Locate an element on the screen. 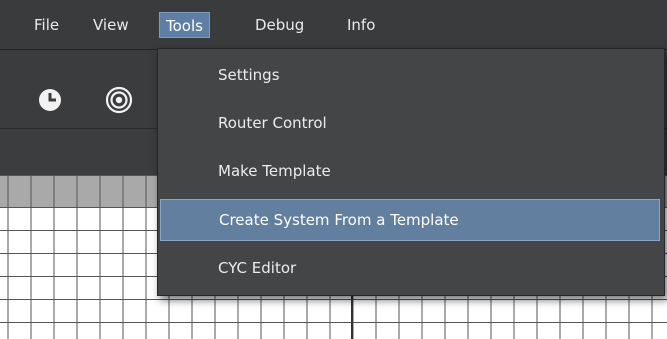 This screenshot has height=339, width=667. menu-item-create-system-from-template: Create System From a Template is located at coordinates (410, 220).